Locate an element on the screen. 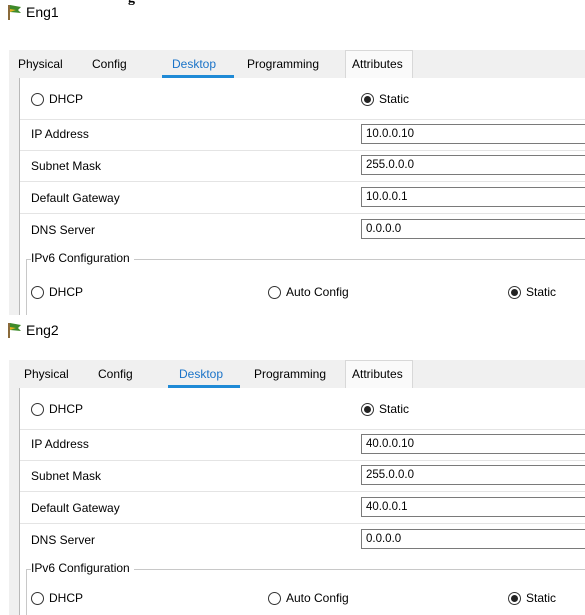 The height and width of the screenshot is (615, 585). default-gateway-field: 40.0.0.1 is located at coordinates (473, 507).